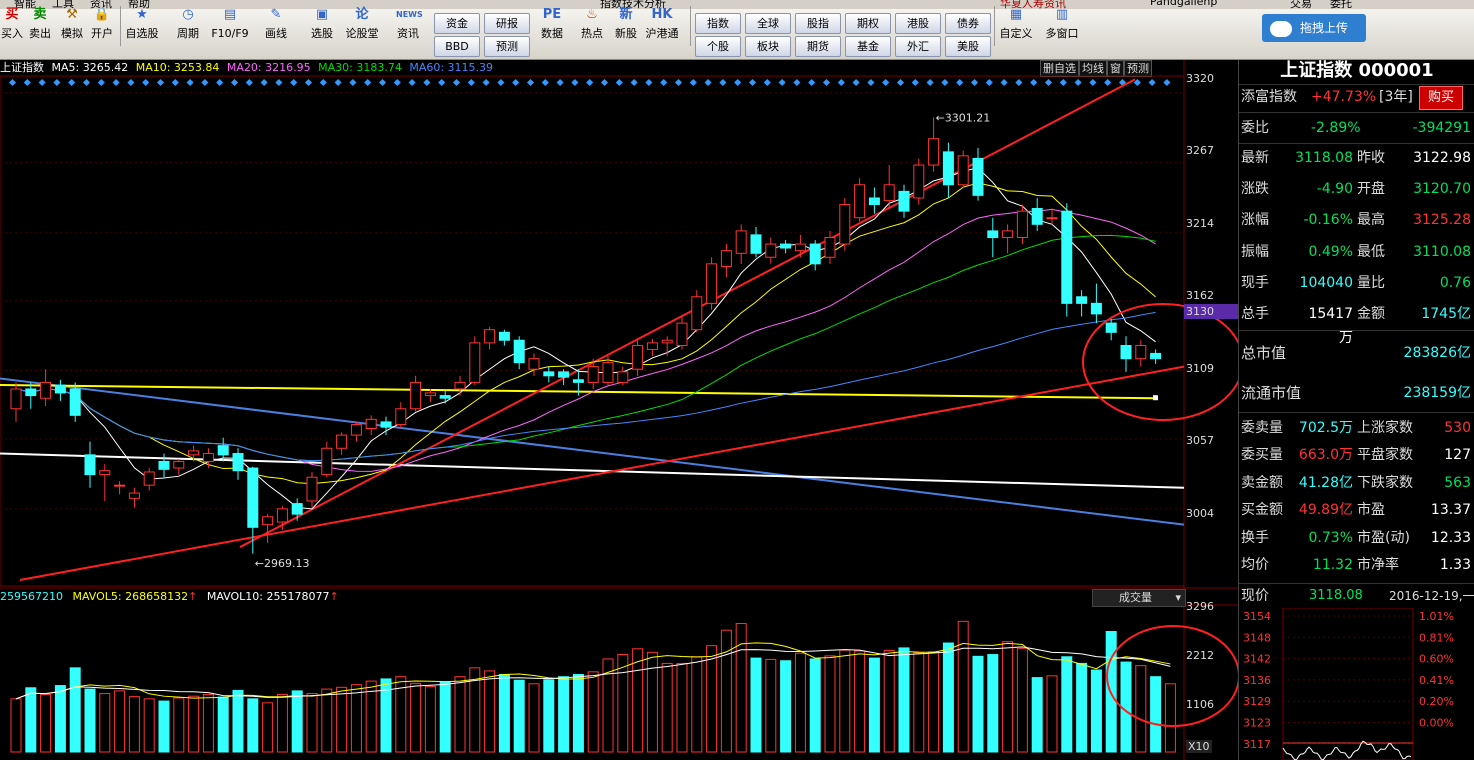 Image resolution: width=1474 pixels, height=760 pixels. Describe the element at coordinates (268, 596) in the screenshot. I see `mavol10-label: MAVOL10: 255178077` at that location.